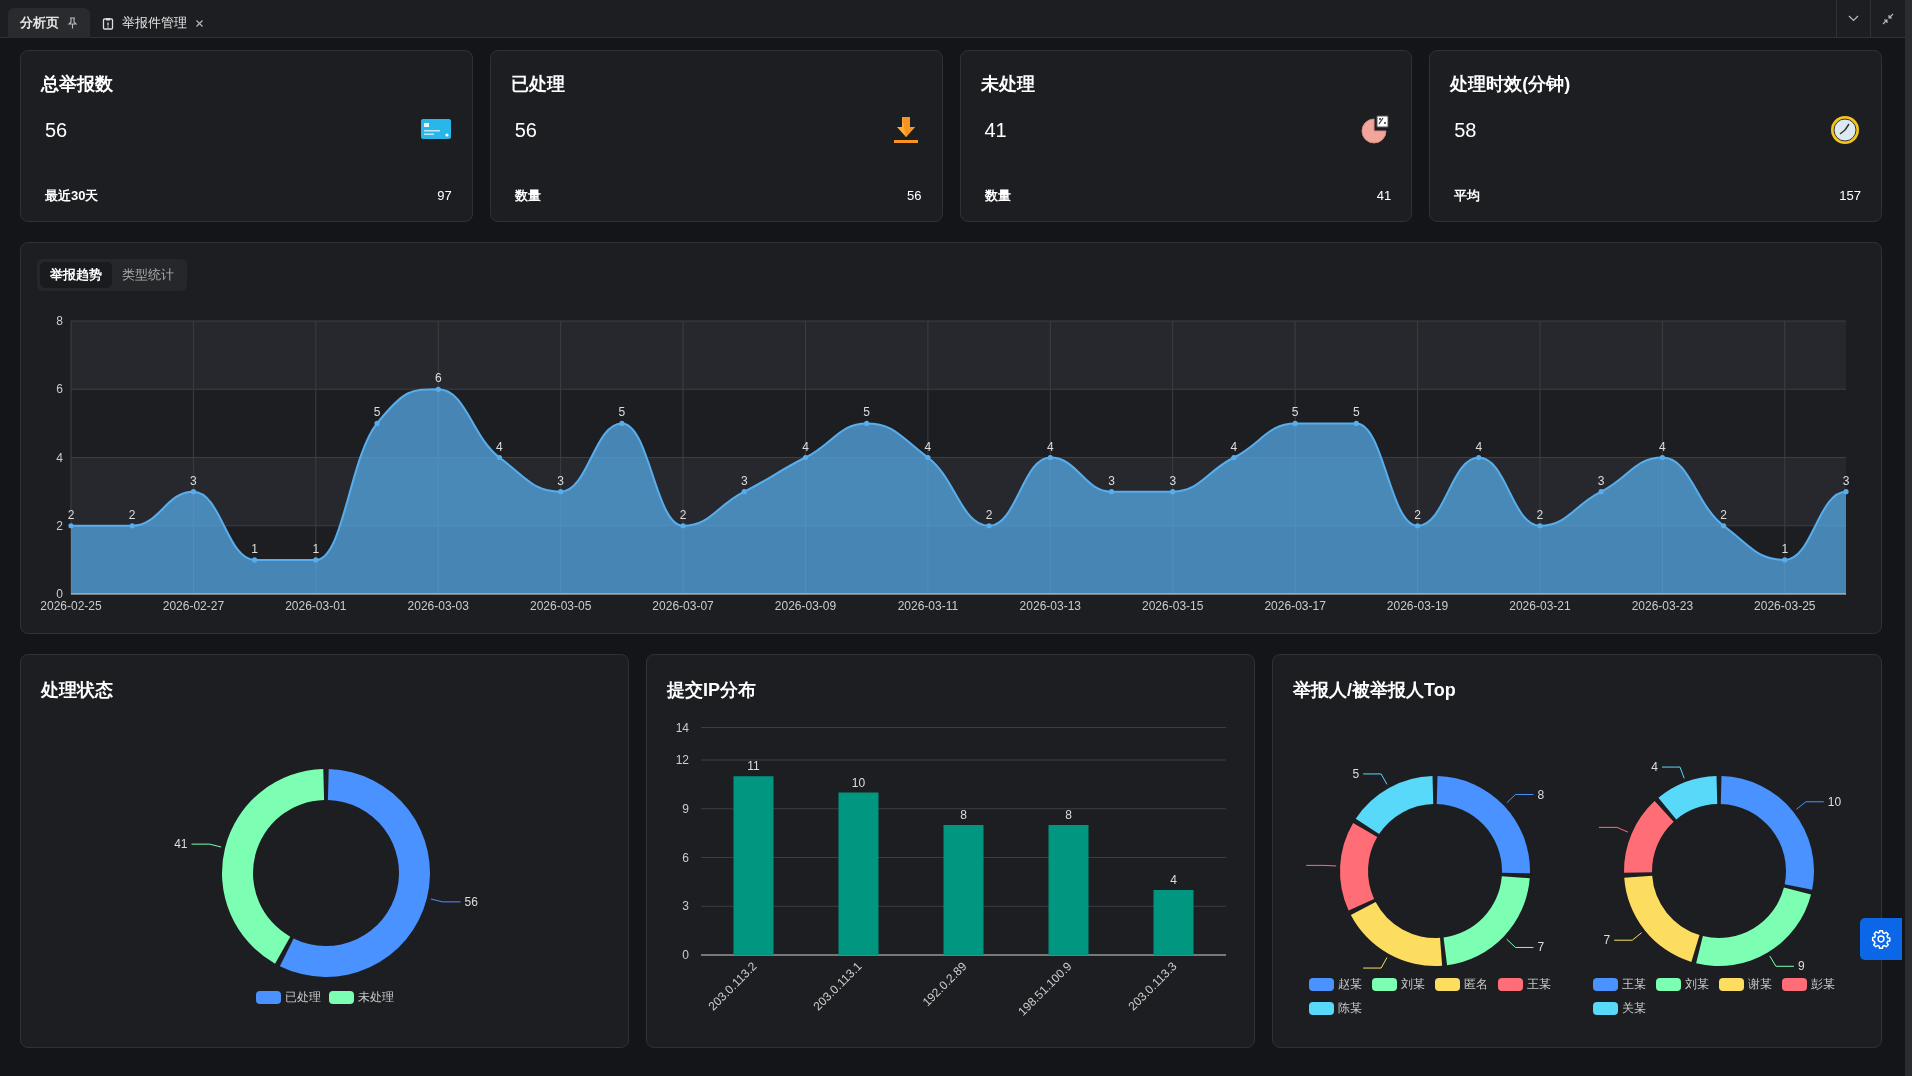 This screenshot has width=1912, height=1076. What do you see at coordinates (928, 606) in the screenshot?
I see `axis-label: 2026-03-11` at bounding box center [928, 606].